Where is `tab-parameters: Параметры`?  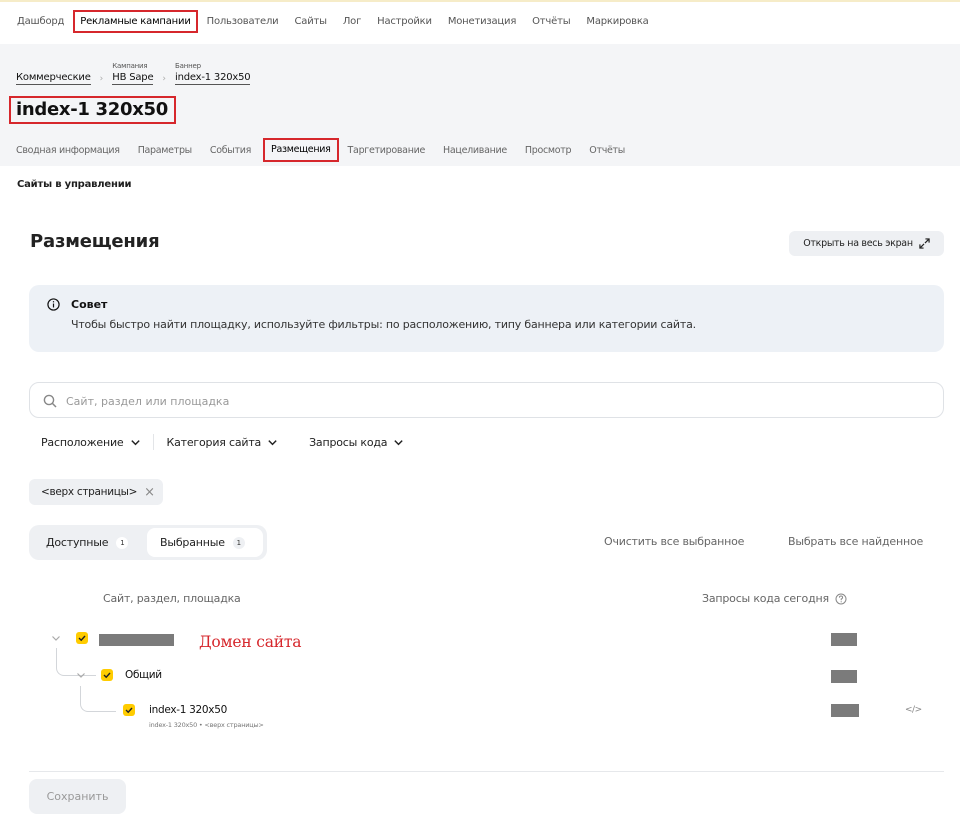
tab-parameters: Параметры is located at coordinates (165, 150).